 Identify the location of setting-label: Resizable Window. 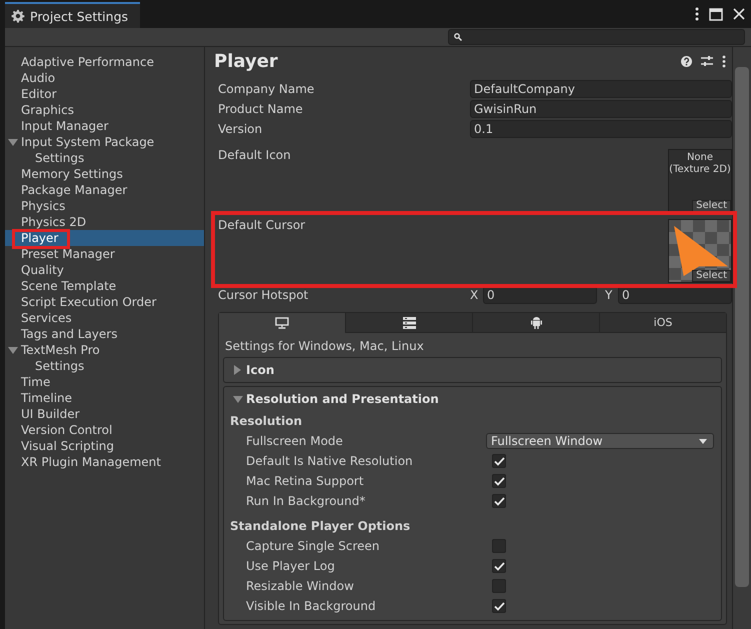
(300, 586).